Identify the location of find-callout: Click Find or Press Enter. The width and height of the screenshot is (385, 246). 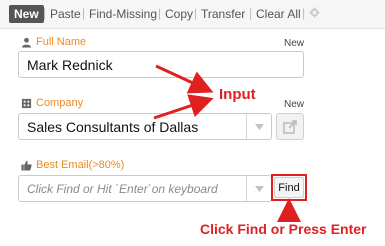
(283, 229).